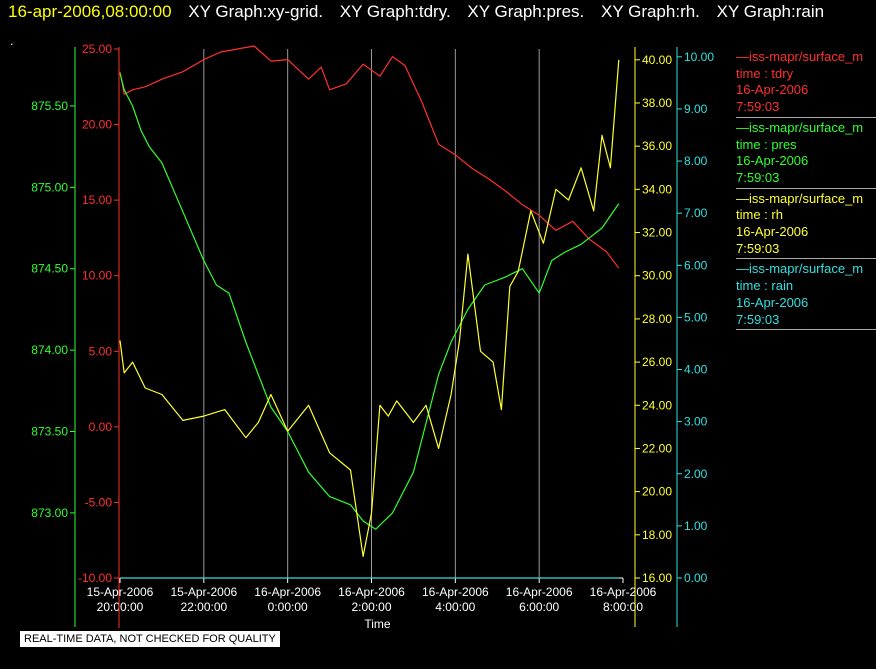 The height and width of the screenshot is (669, 876). What do you see at coordinates (696, 265) in the screenshot?
I see `rain-tick-label: 6.00` at bounding box center [696, 265].